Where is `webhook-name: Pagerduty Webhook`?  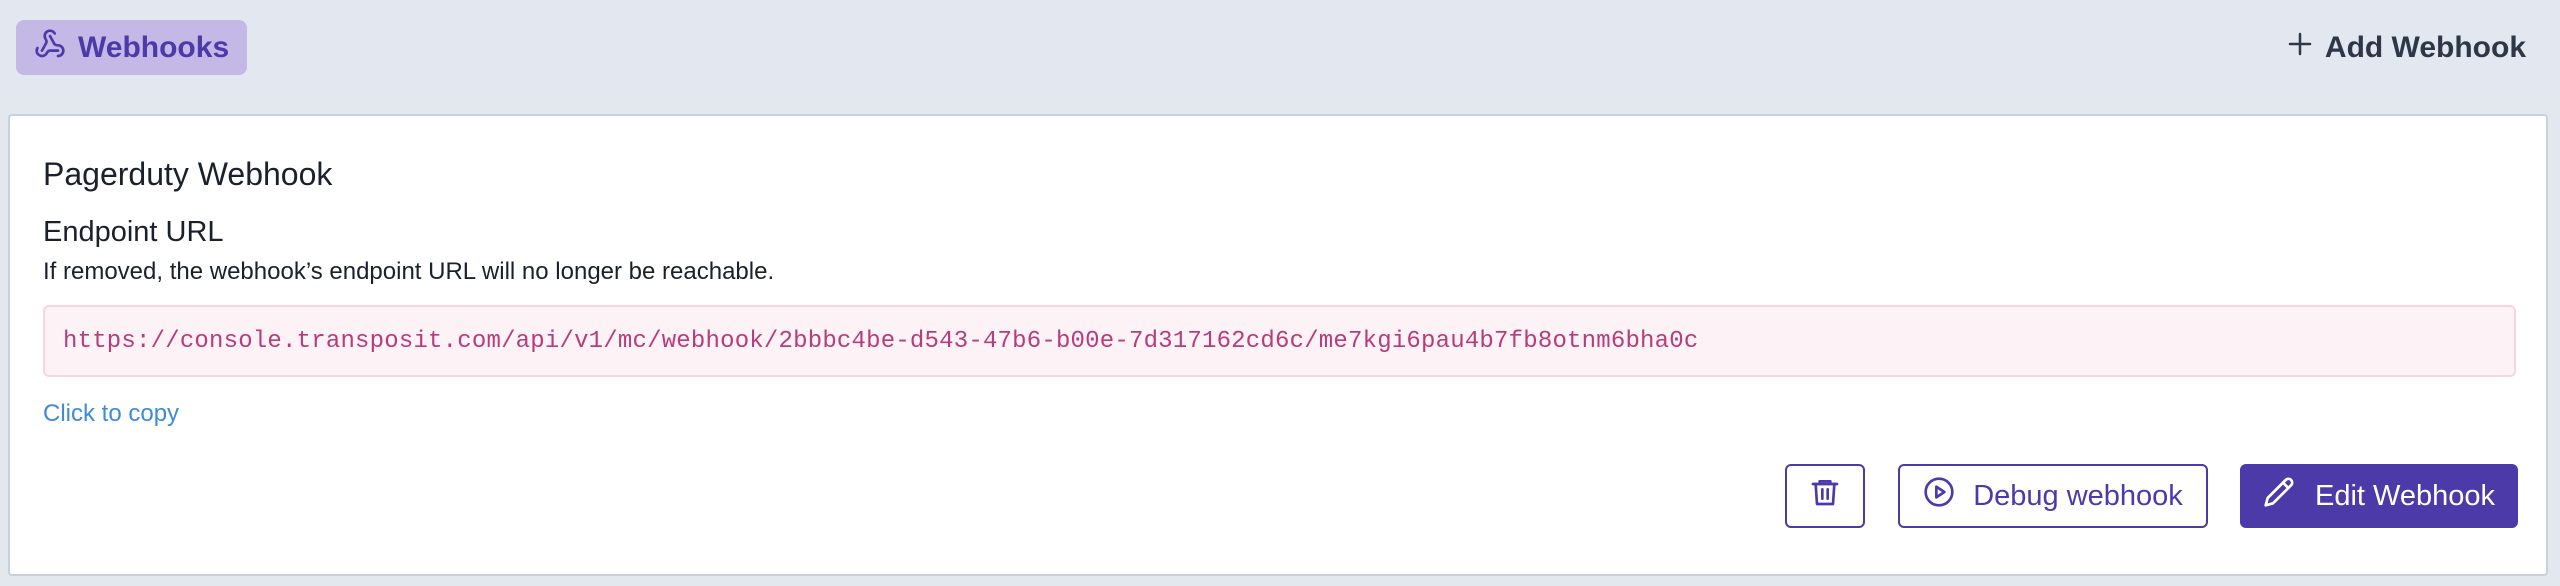
webhook-name: Pagerduty Webhook is located at coordinates (188, 174).